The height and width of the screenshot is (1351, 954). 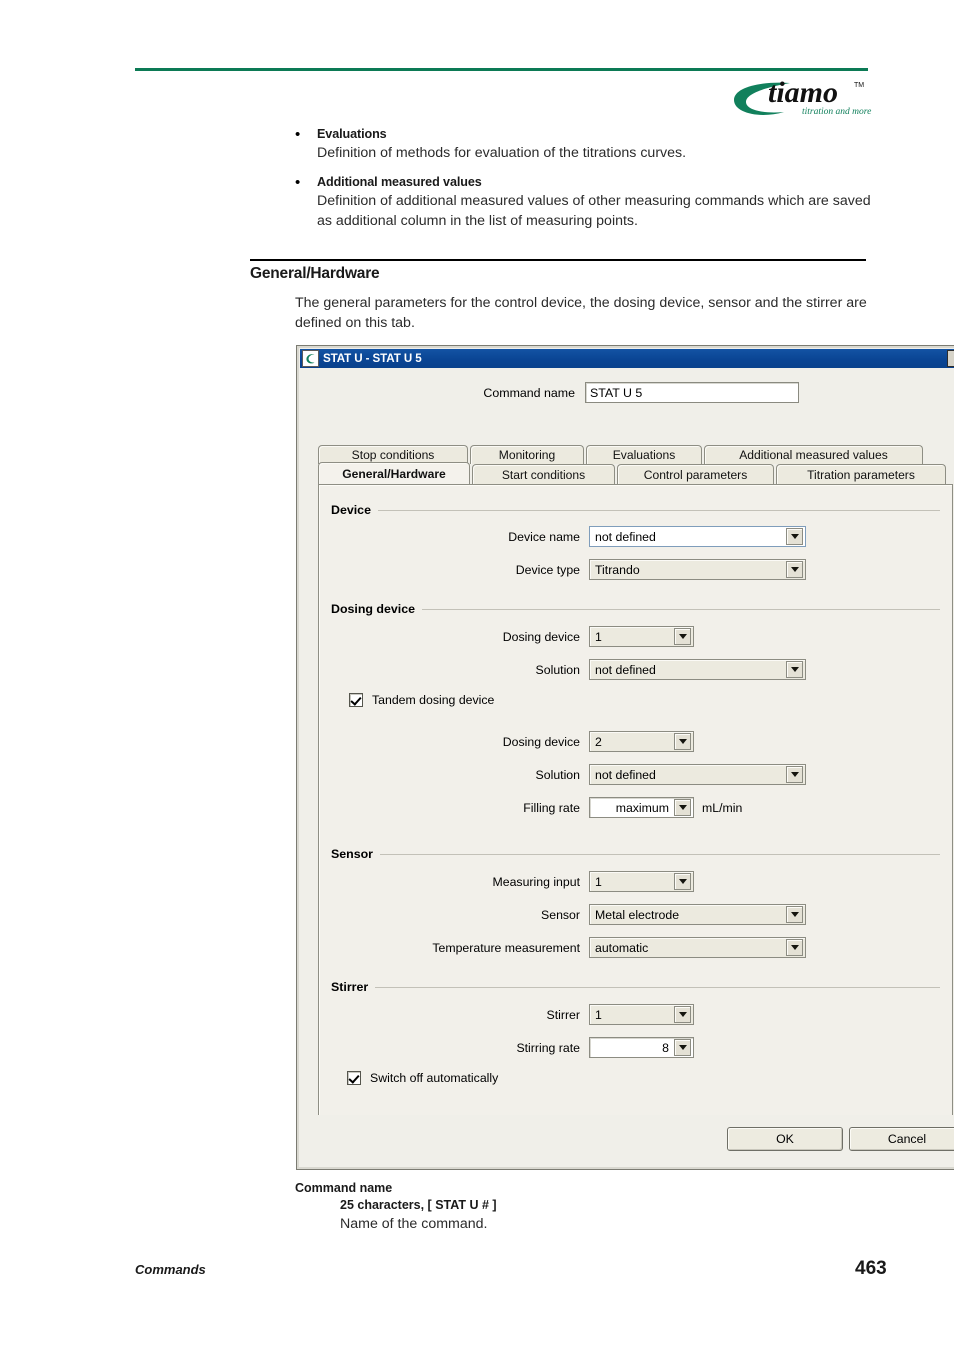 I want to click on checkbox-switch-off-automatically: Switch off automatically, so click(x=422, y=1078).